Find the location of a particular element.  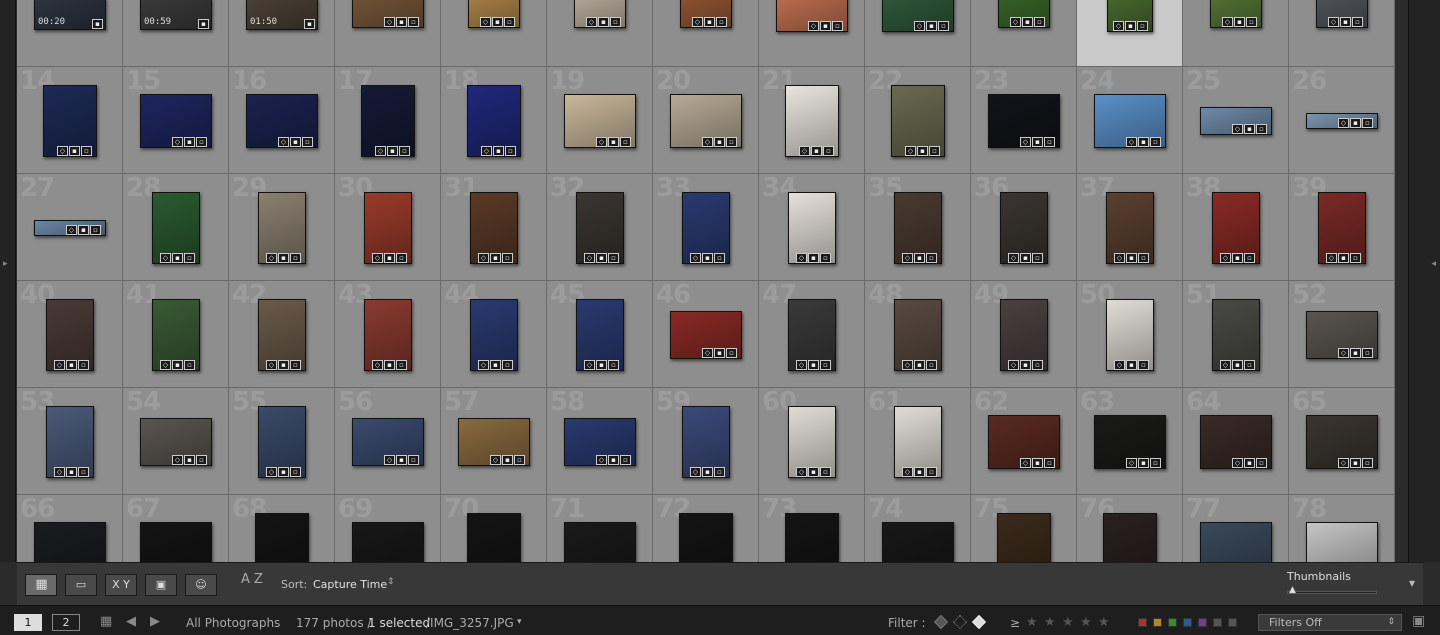

grid-cell: 15 ◇ ▪ ▫ is located at coordinates (176, 120).